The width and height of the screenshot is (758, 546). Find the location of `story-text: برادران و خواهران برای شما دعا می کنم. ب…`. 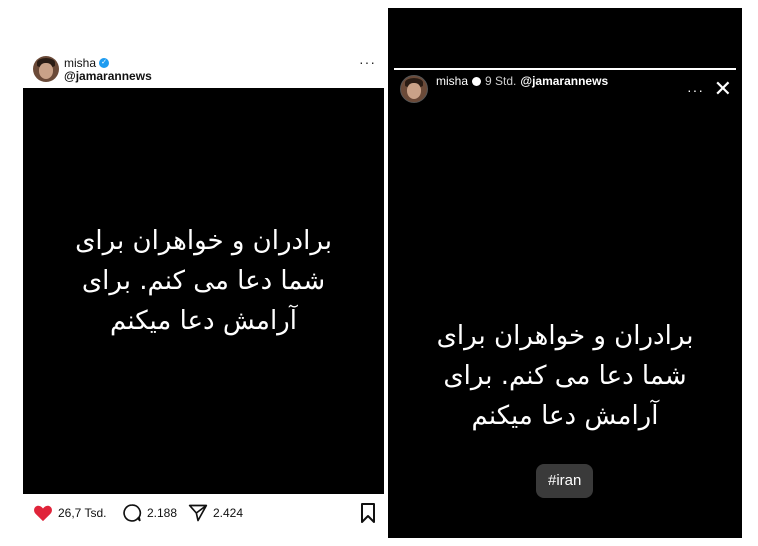

story-text: برادران و خواهران برای شما دعا می کنم. ب… is located at coordinates (565, 376).